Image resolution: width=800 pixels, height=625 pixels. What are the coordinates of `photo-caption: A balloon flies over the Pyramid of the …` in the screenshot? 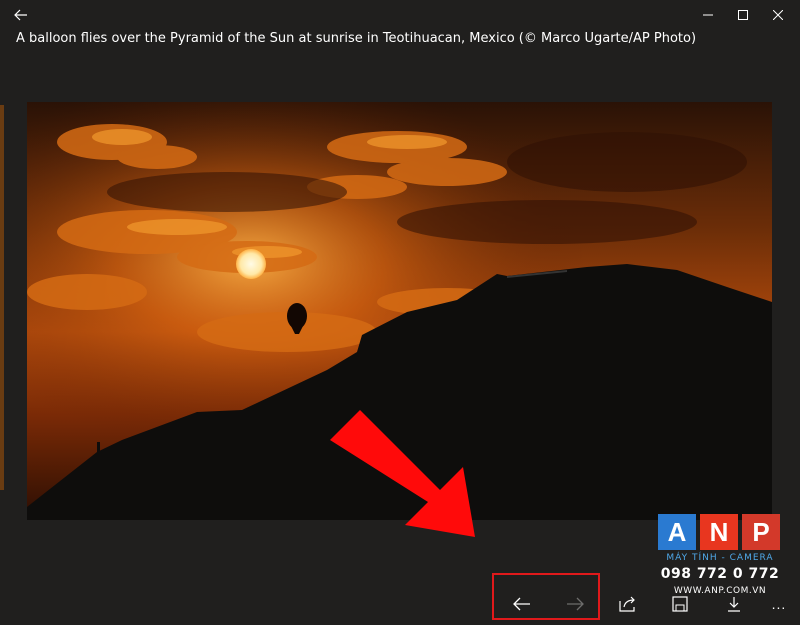 It's located at (356, 38).